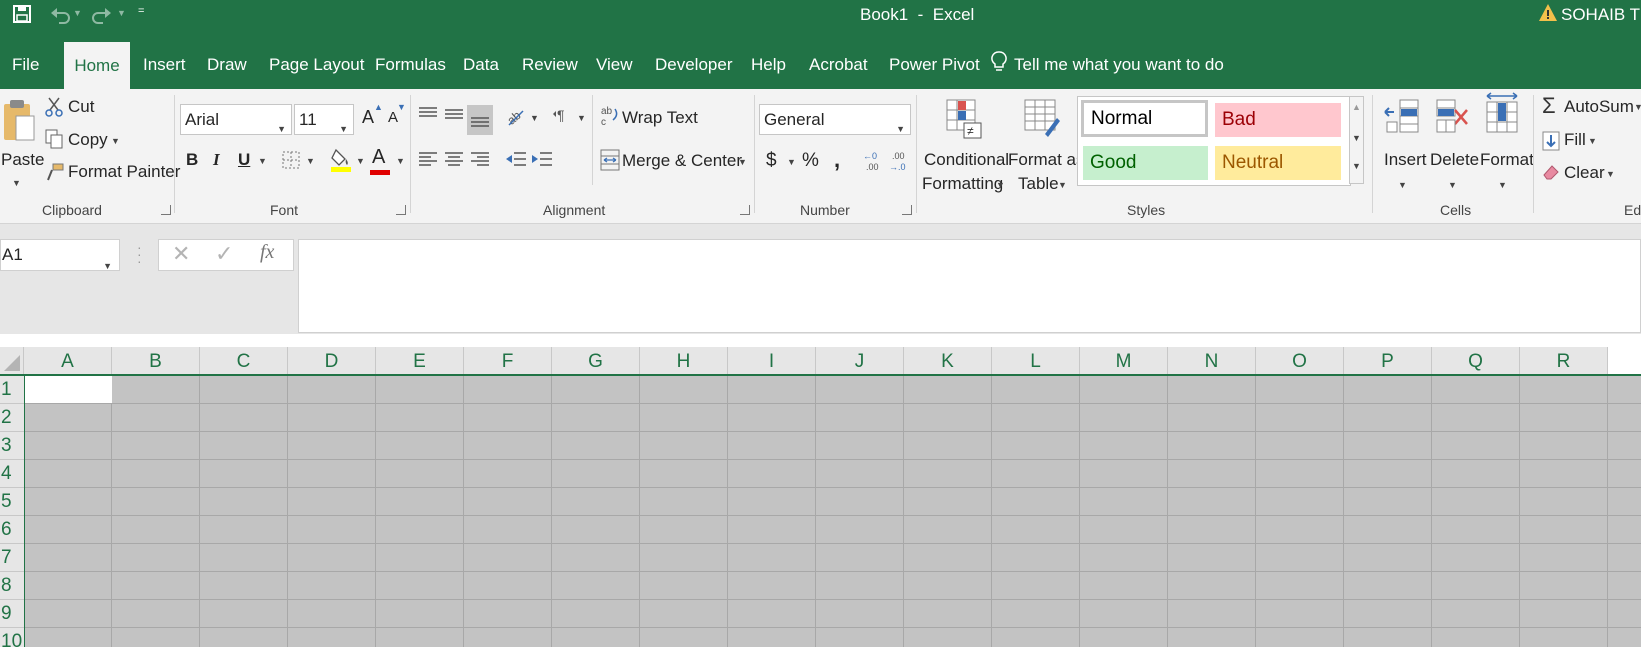 The height and width of the screenshot is (647, 1641). I want to click on enter-icon: ✓, so click(224, 254).